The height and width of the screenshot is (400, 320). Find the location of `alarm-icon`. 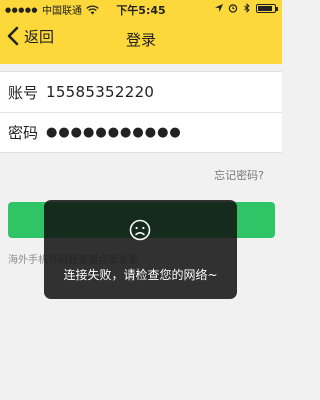

alarm-icon is located at coordinates (233, 8).